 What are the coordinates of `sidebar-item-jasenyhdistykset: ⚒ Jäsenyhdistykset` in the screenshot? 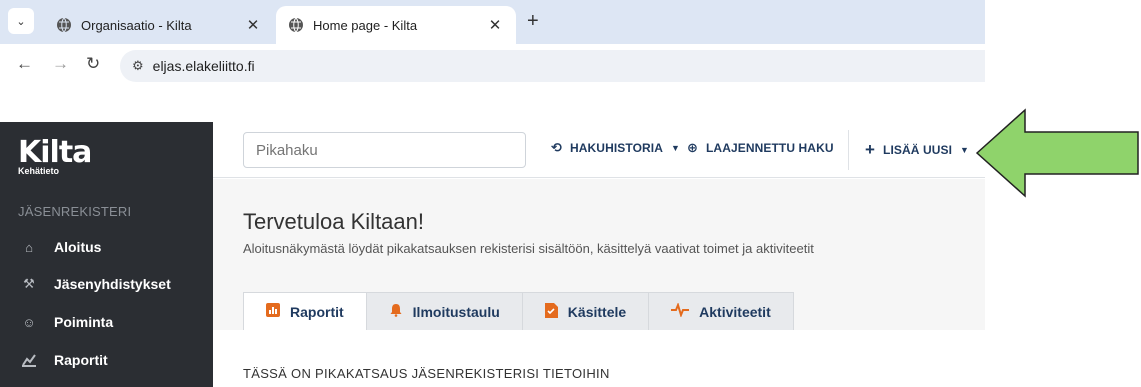 It's located at (95, 284).